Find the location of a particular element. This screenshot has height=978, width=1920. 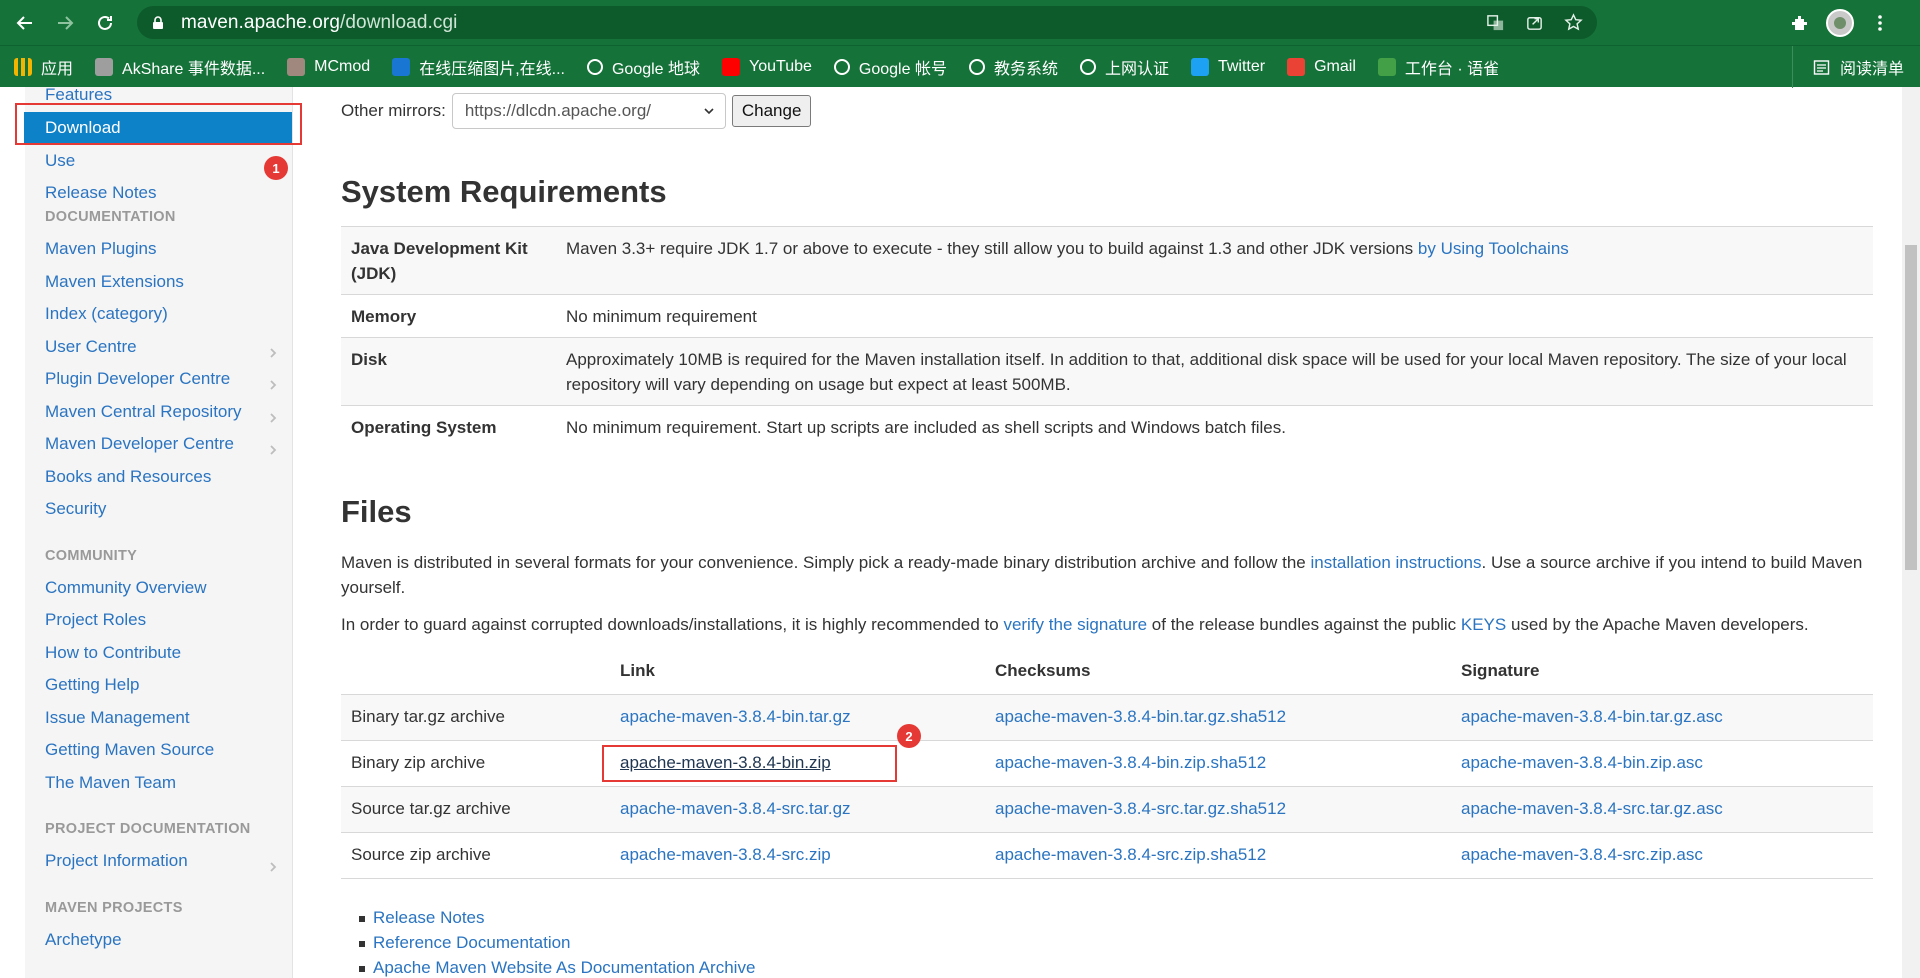

column-header: Link is located at coordinates (797, 671).